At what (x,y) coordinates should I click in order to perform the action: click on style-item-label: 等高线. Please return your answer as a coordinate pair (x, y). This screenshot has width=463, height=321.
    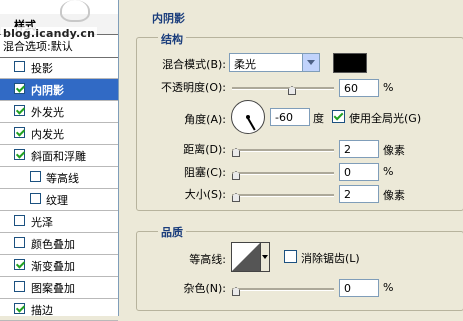
    Looking at the image, I should click on (62, 178).